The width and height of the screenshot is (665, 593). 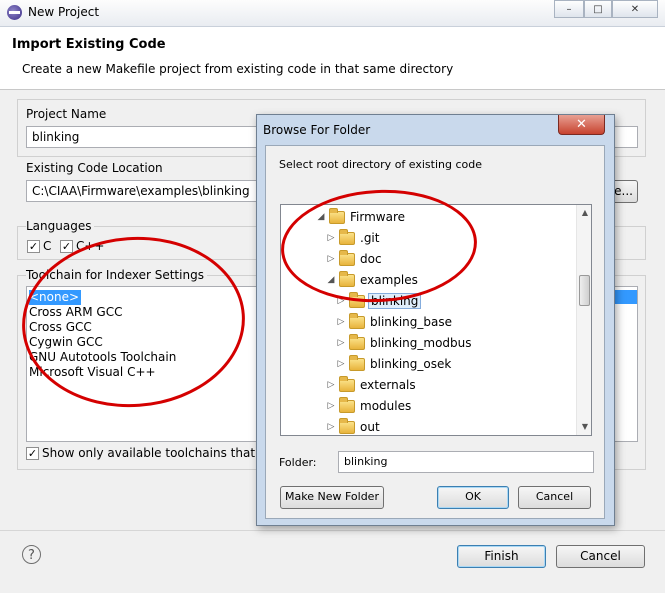 I want to click on scroll-up-icon: ▲, so click(x=584, y=213).